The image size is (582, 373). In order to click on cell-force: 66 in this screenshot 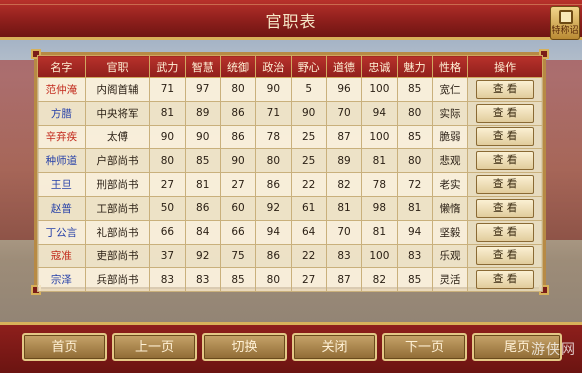, I will do `click(167, 232)`.